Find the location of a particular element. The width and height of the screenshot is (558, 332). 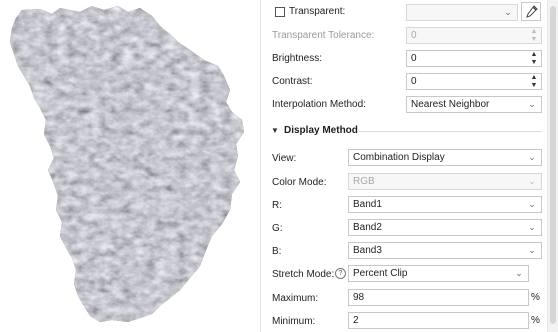

contrast-label: Contrast: is located at coordinates (292, 81).